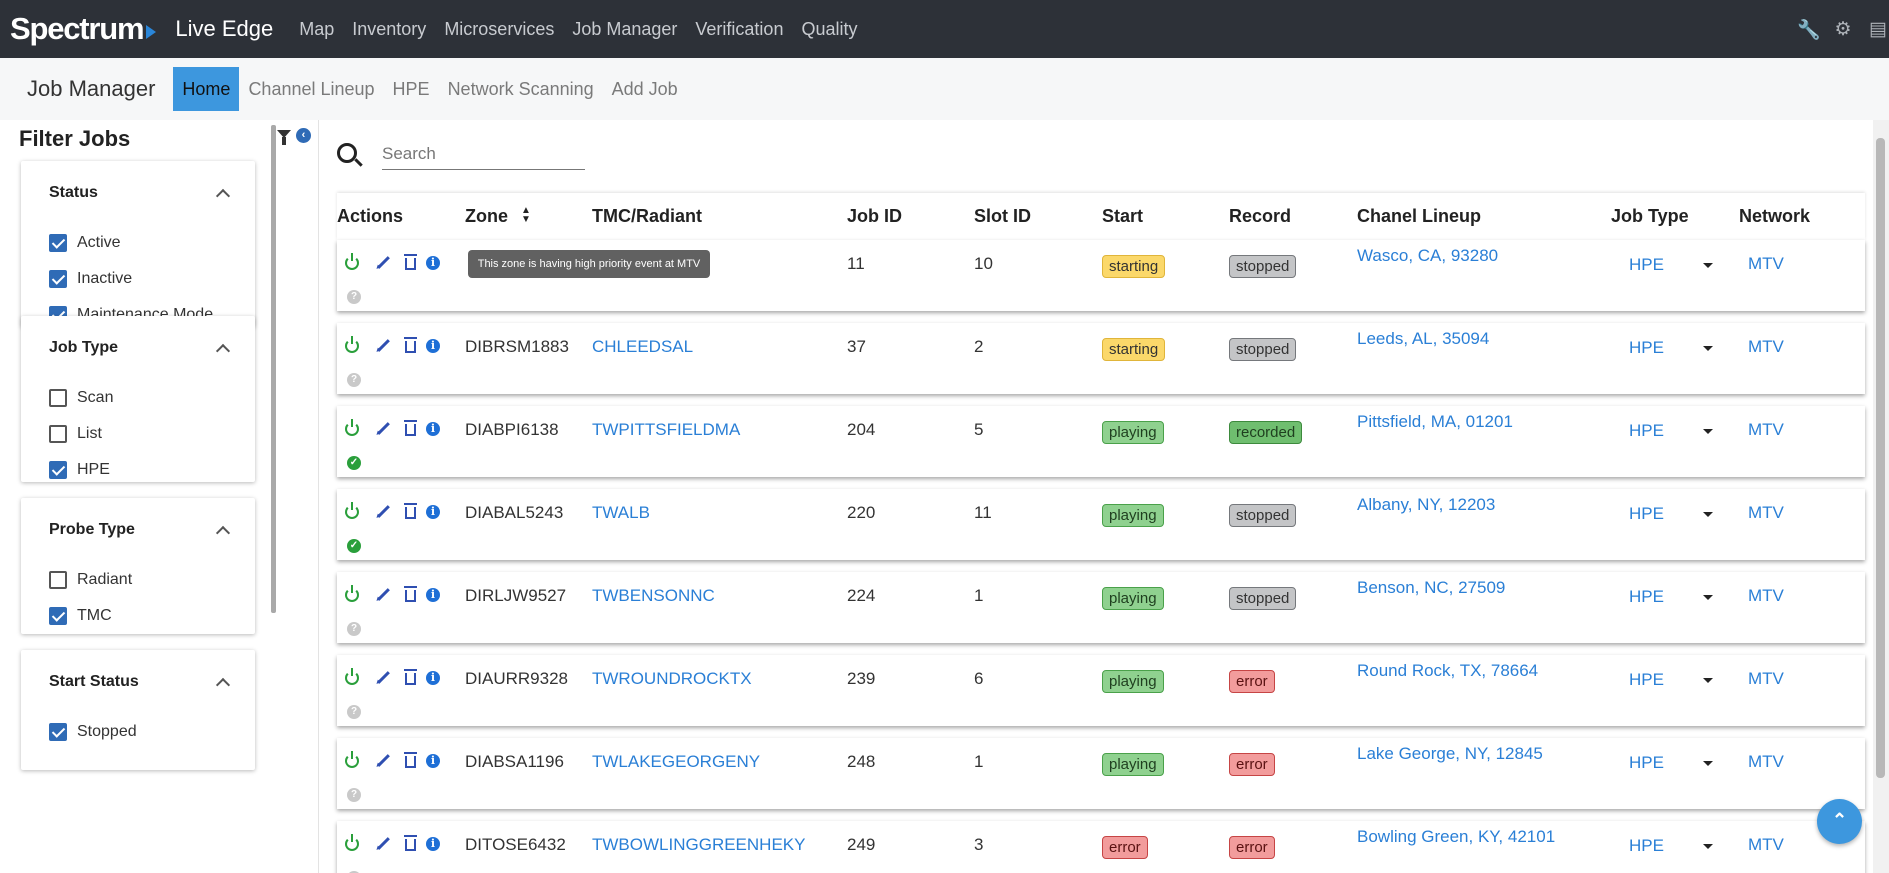 Image resolution: width=1889 pixels, height=873 pixels. What do you see at coordinates (224, 29) in the screenshot?
I see `product-name: Live Edge` at bounding box center [224, 29].